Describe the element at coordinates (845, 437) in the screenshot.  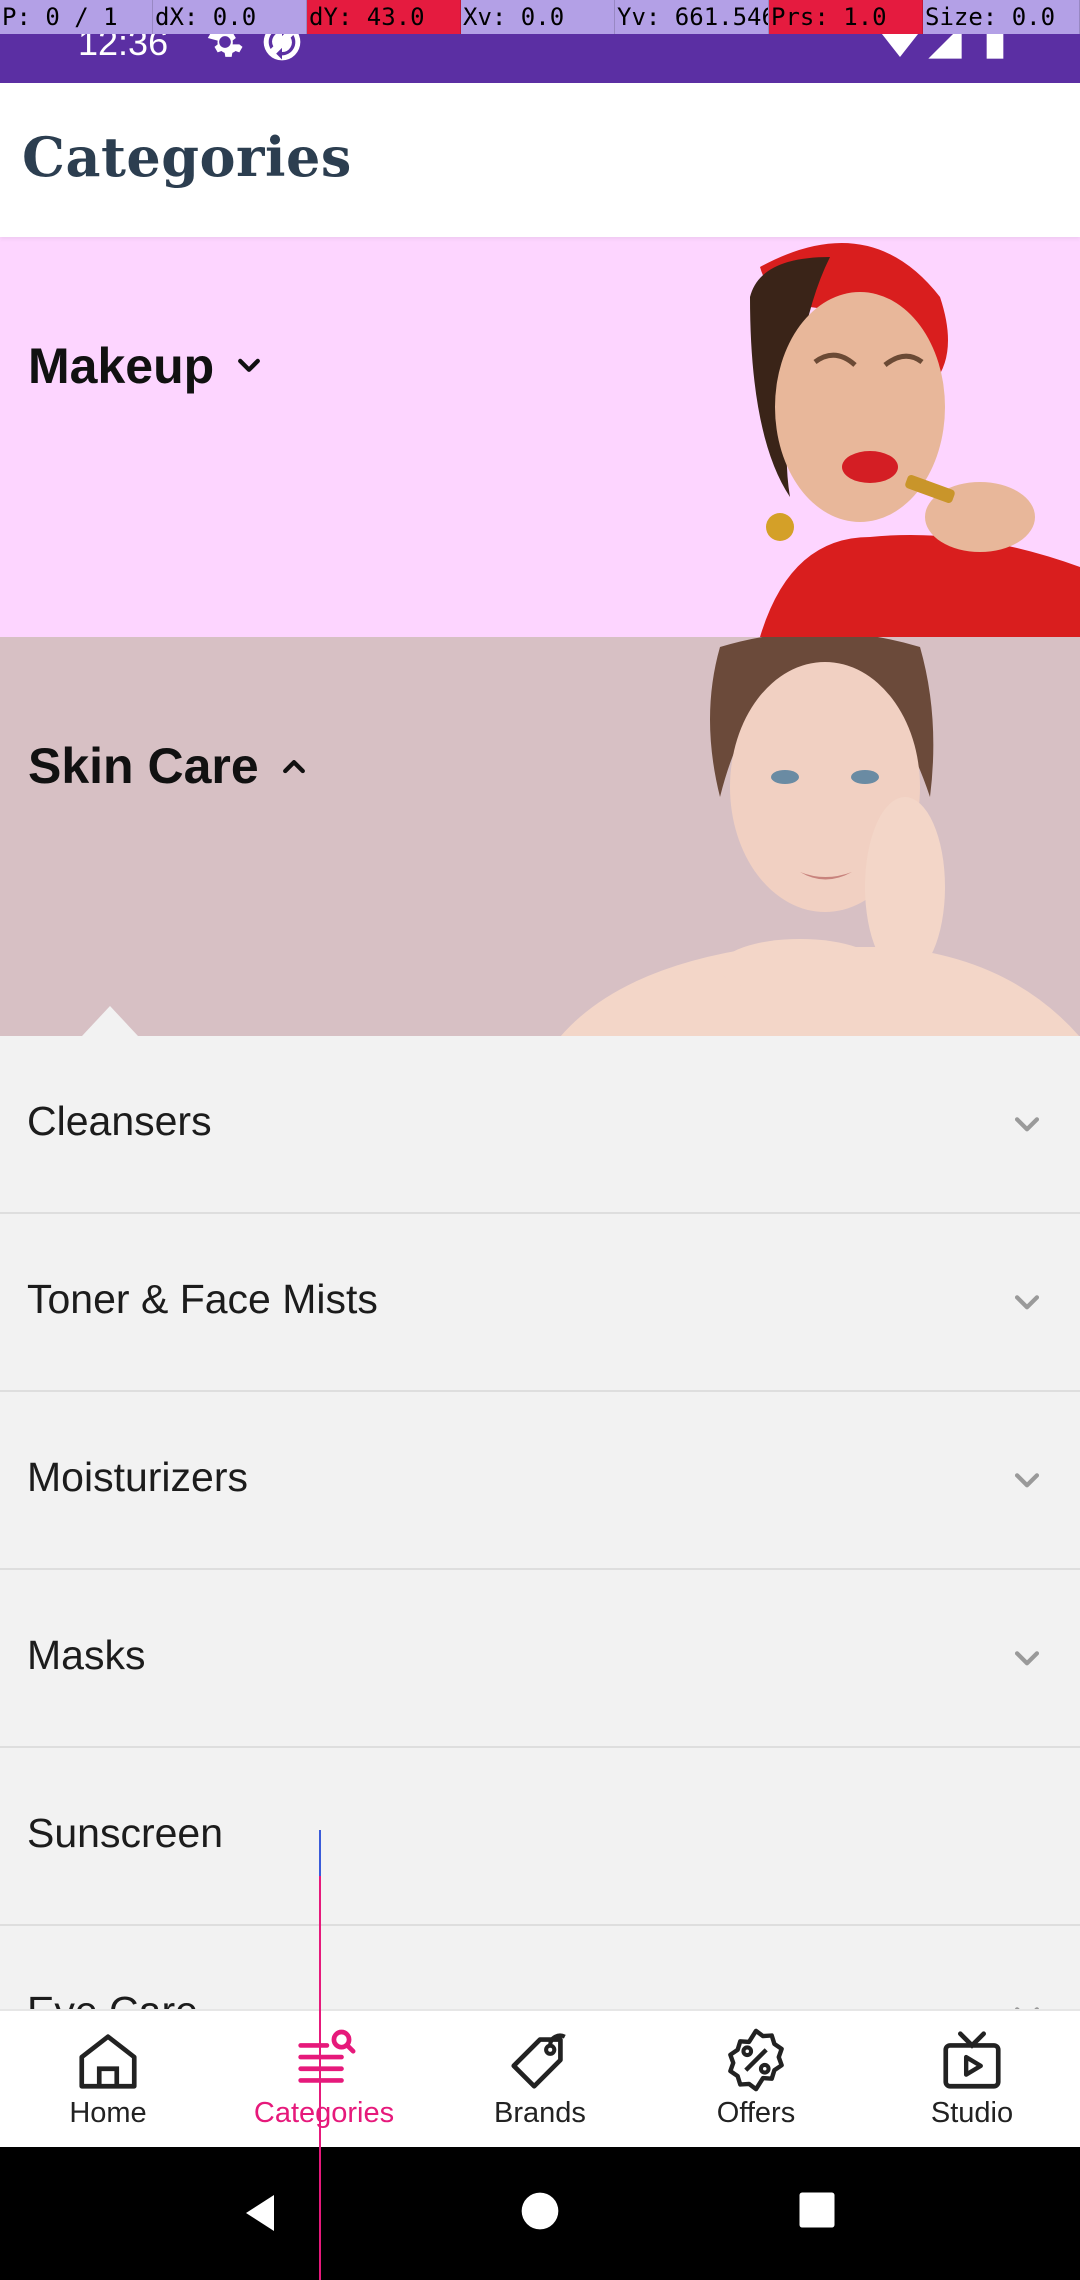
I see `makeup-model-image` at that location.